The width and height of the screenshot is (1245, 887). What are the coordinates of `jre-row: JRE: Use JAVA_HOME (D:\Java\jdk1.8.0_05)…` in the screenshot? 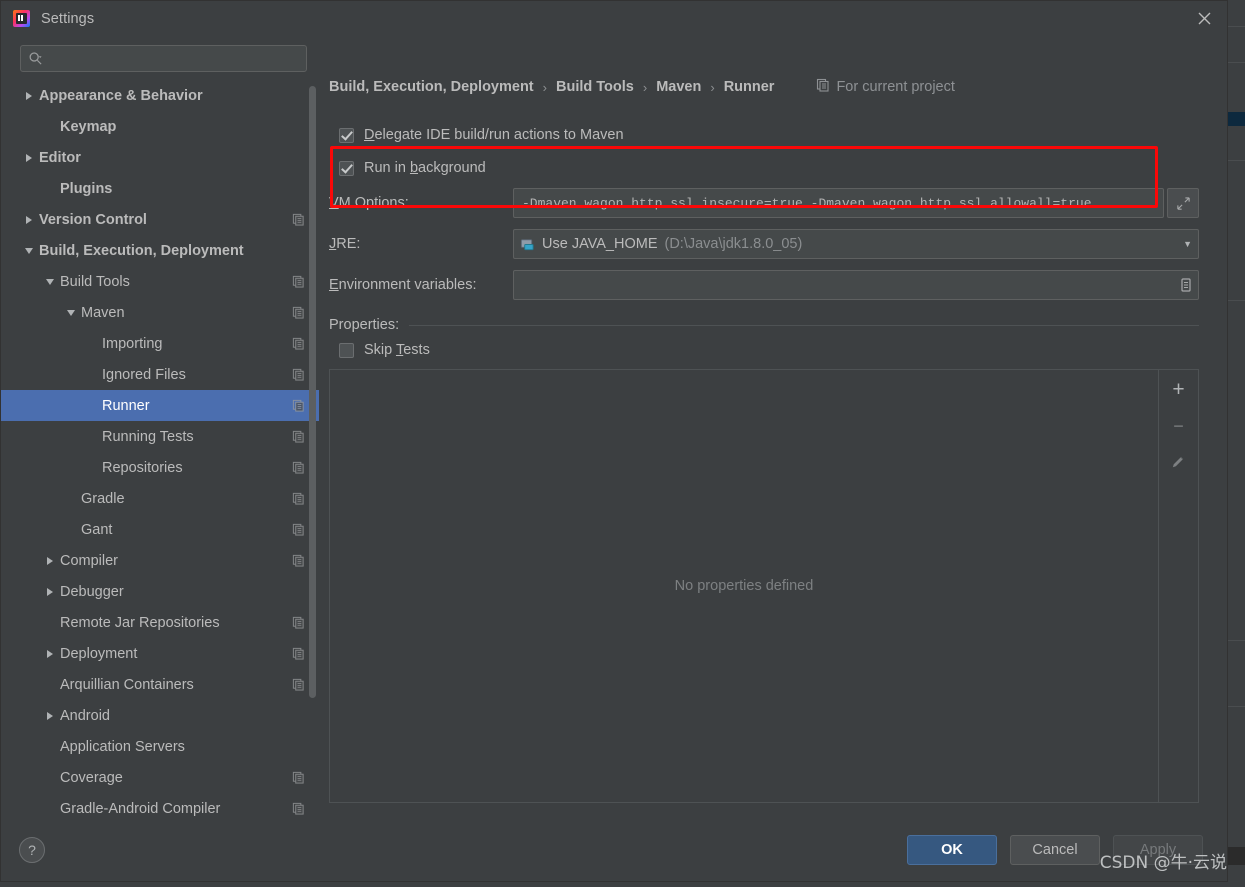 It's located at (764, 244).